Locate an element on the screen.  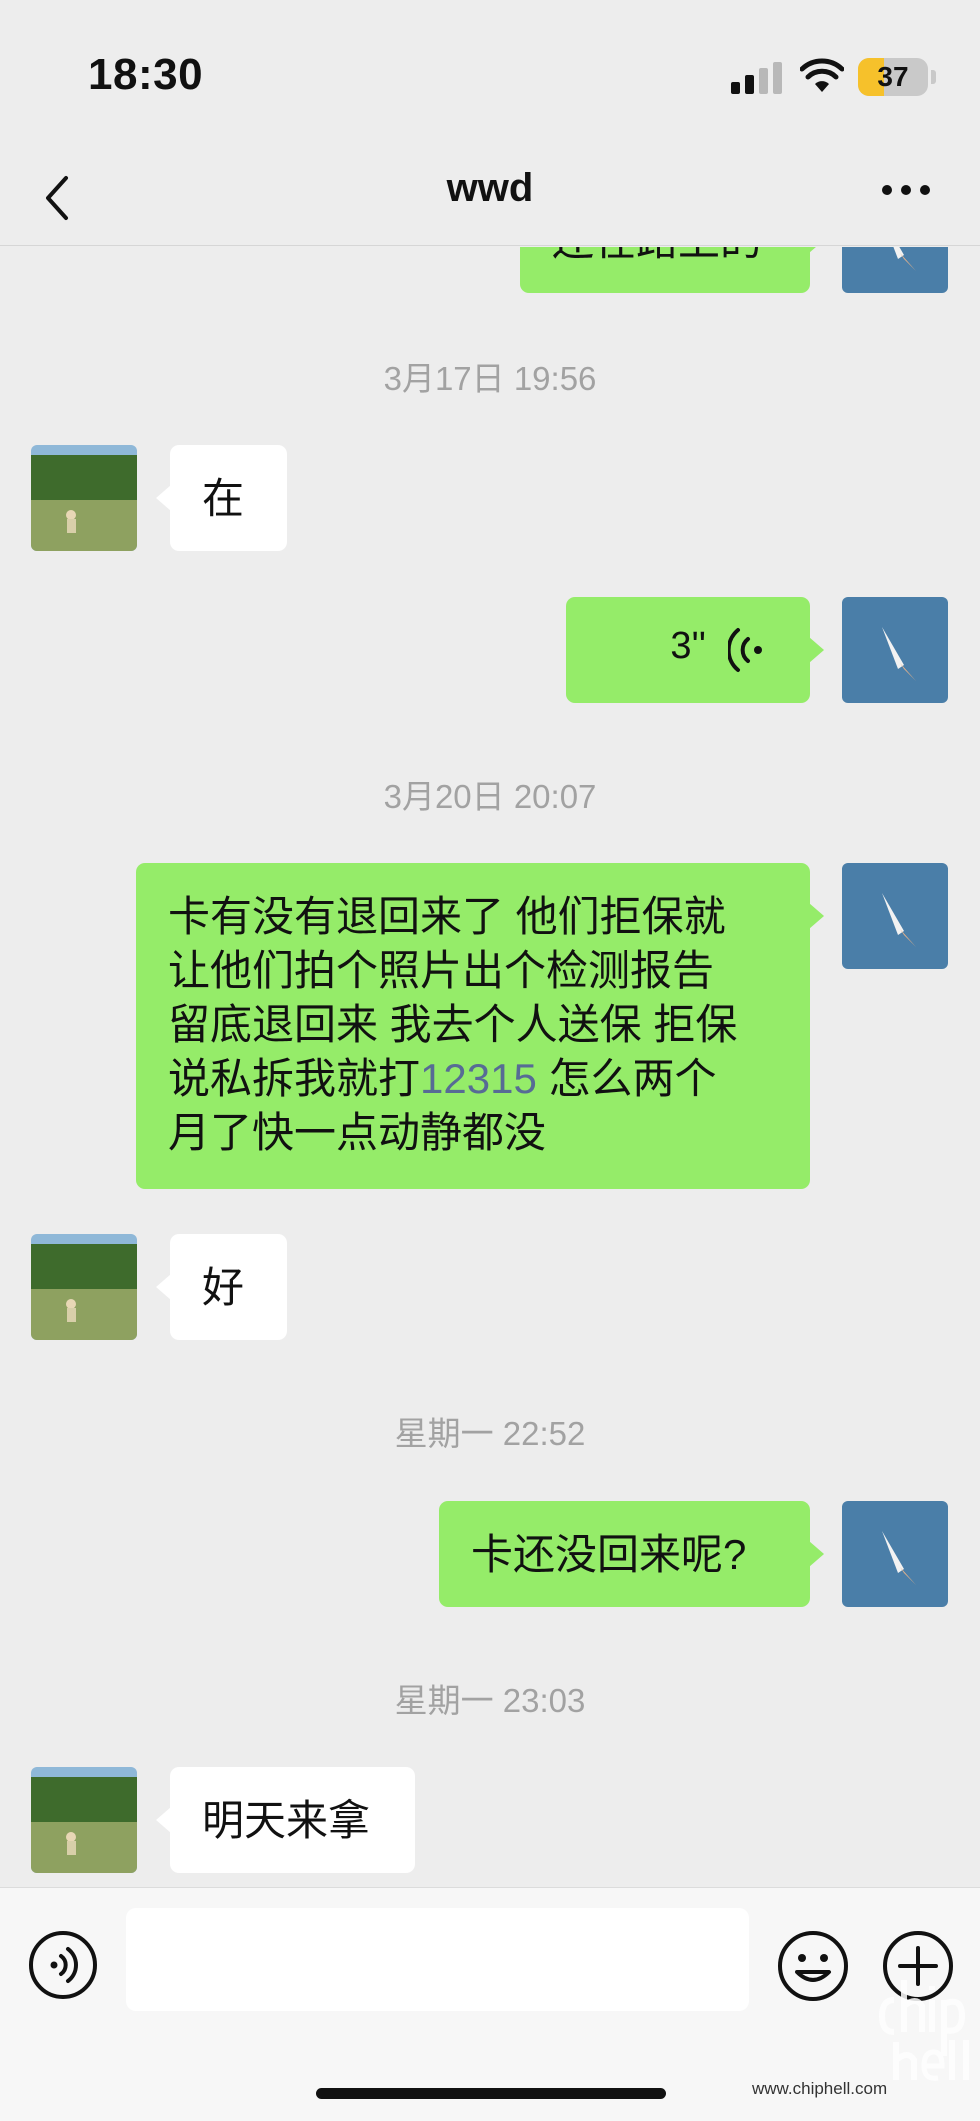
outgoing-bubble: 卡还没回来呢? is located at coordinates (631, 1554).